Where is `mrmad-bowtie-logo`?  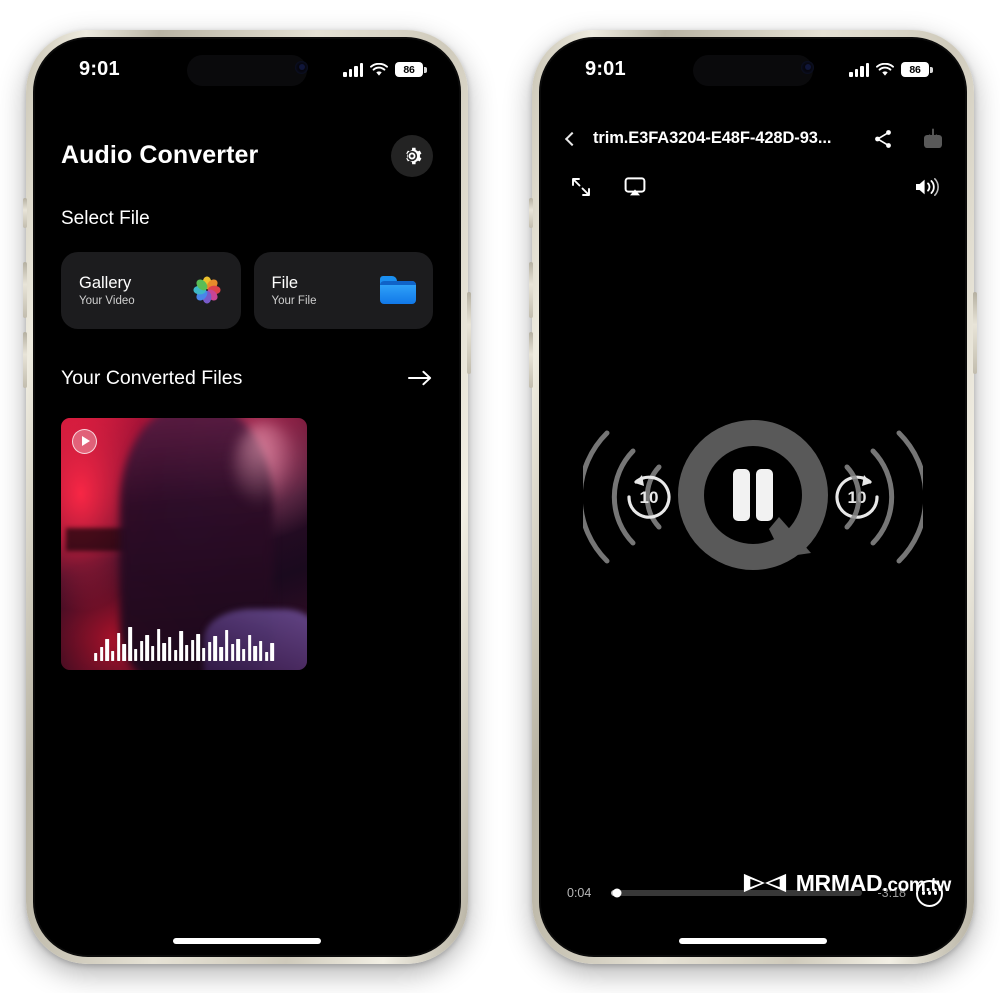 mrmad-bowtie-logo is located at coordinates (764, 883).